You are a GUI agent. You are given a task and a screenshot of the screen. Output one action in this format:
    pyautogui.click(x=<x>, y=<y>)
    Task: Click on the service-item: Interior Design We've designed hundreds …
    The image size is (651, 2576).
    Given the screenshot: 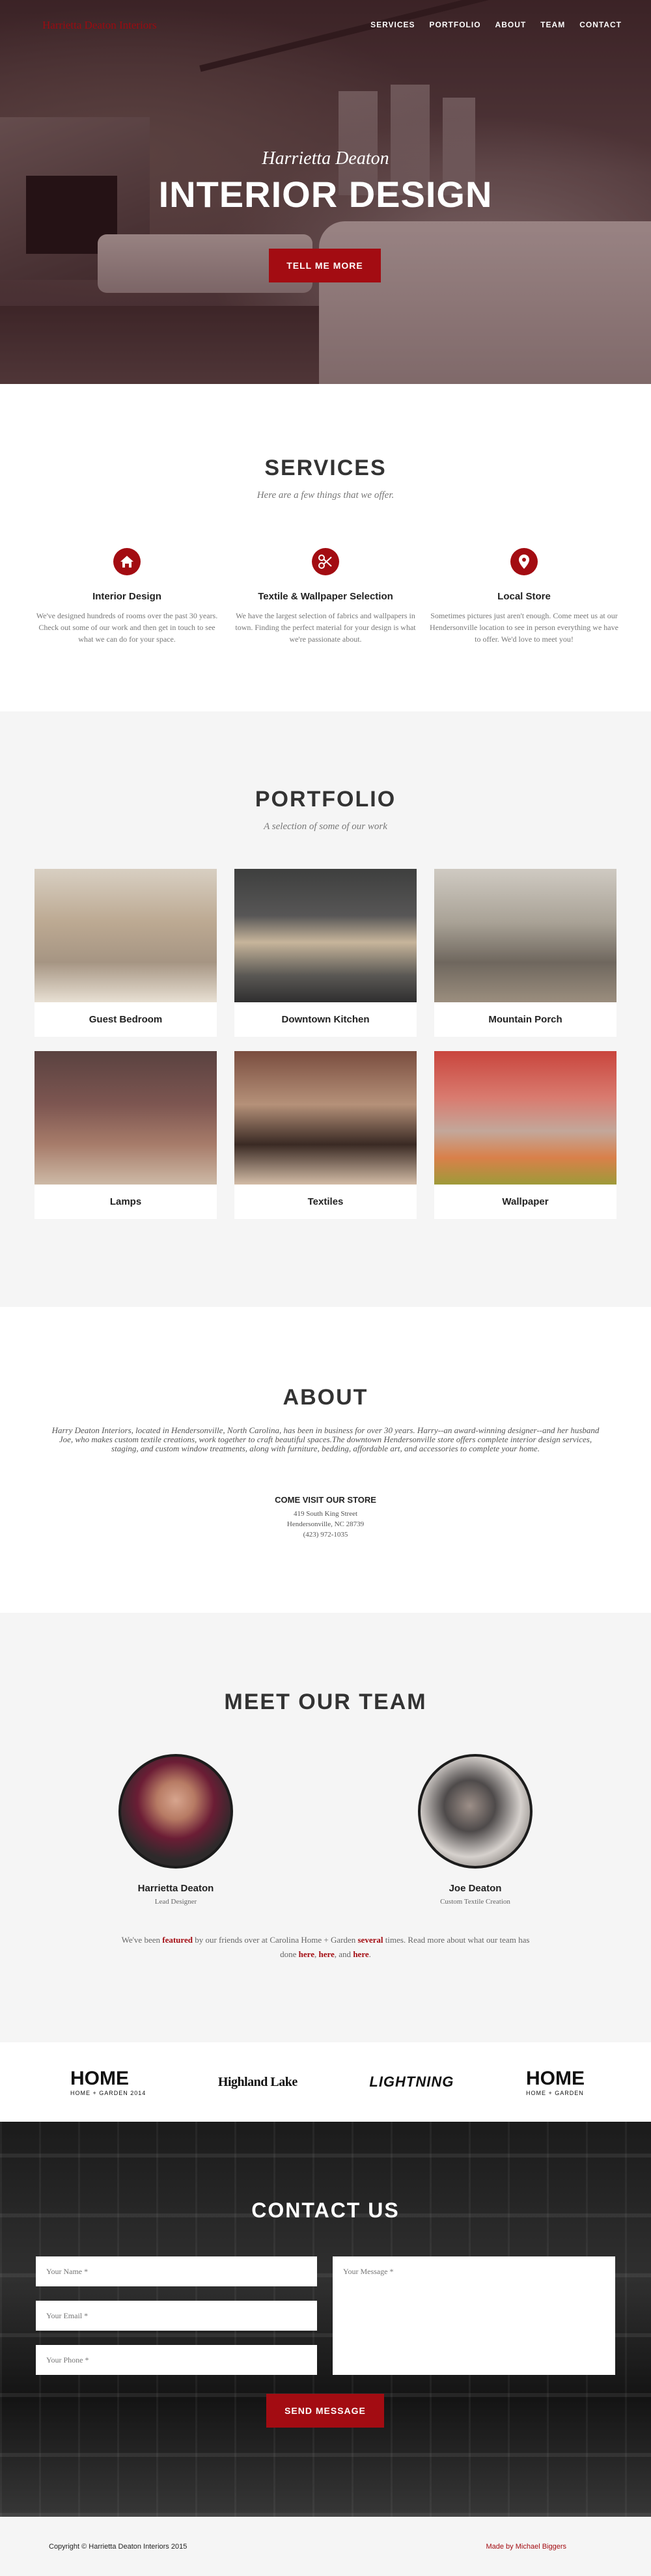 What is the action you would take?
    pyautogui.click(x=127, y=597)
    